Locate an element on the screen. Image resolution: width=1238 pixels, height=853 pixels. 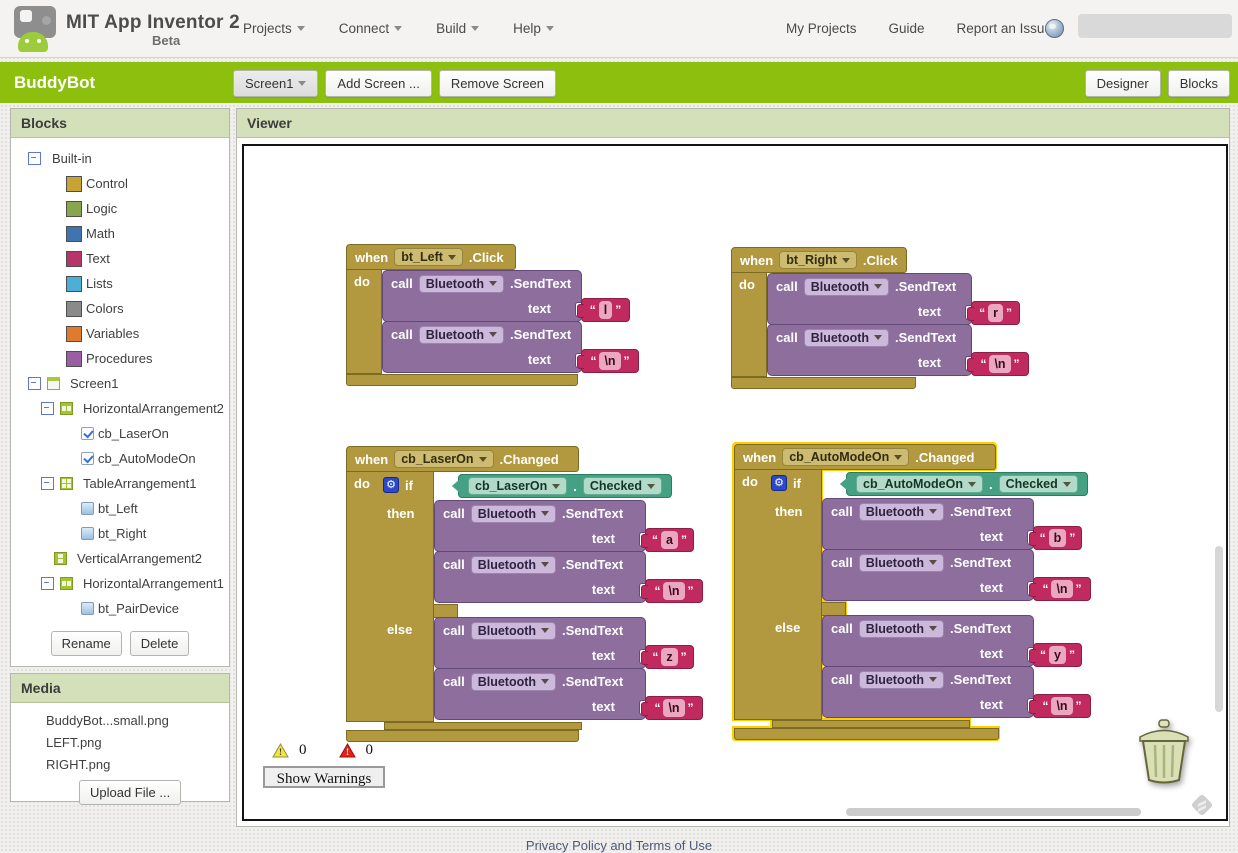
event-component-dropdown: bt_Left is located at coordinates (428, 257).